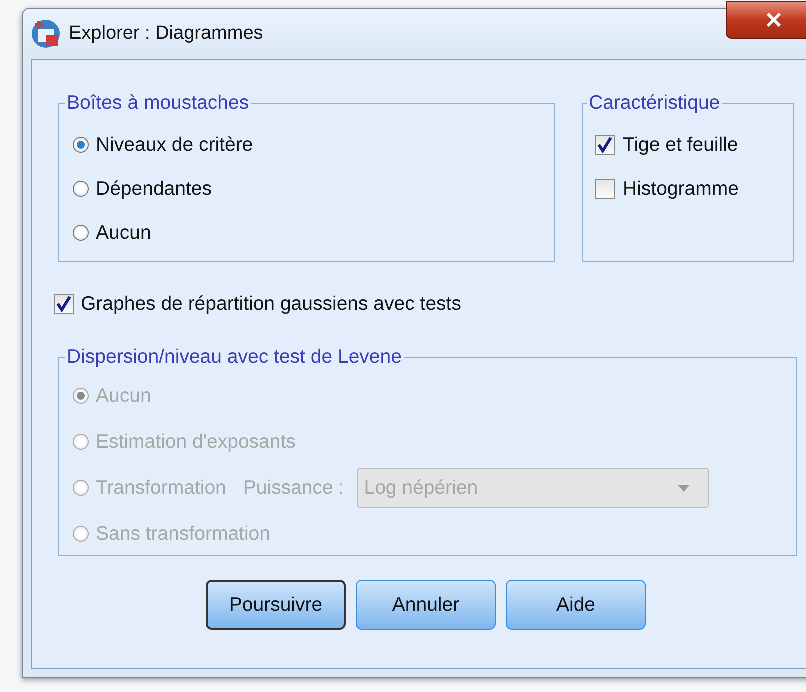 This screenshot has height=692, width=806. Describe the element at coordinates (655, 103) in the screenshot. I see `group-title: Caractéristique` at that location.